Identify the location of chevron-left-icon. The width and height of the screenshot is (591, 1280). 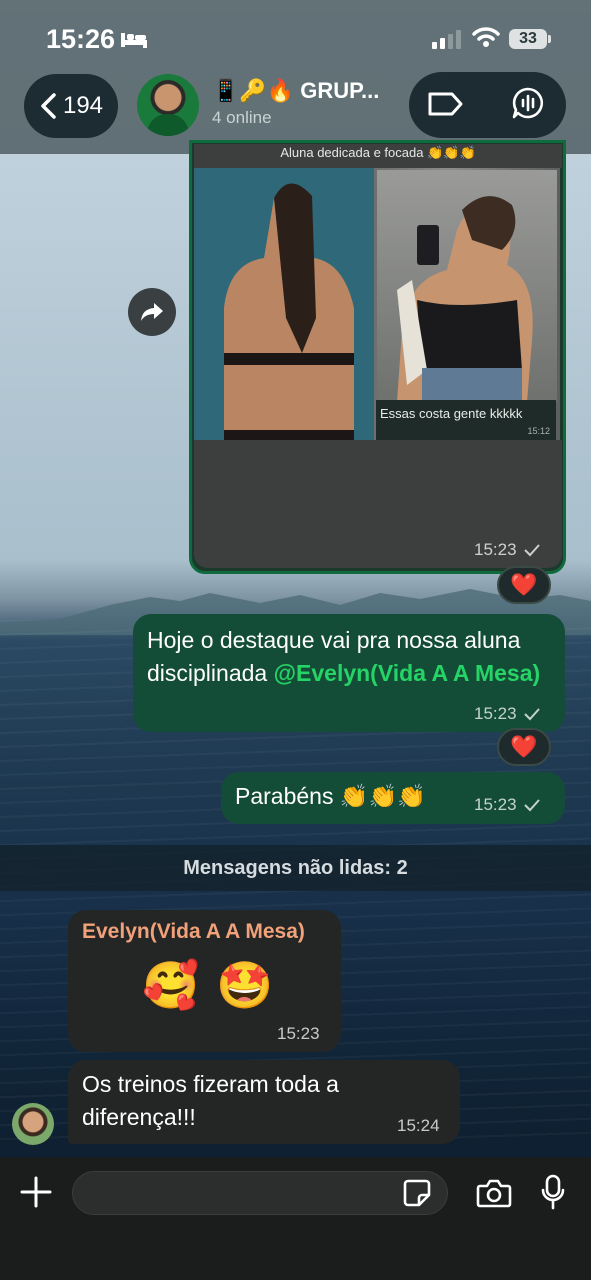
(48, 106).